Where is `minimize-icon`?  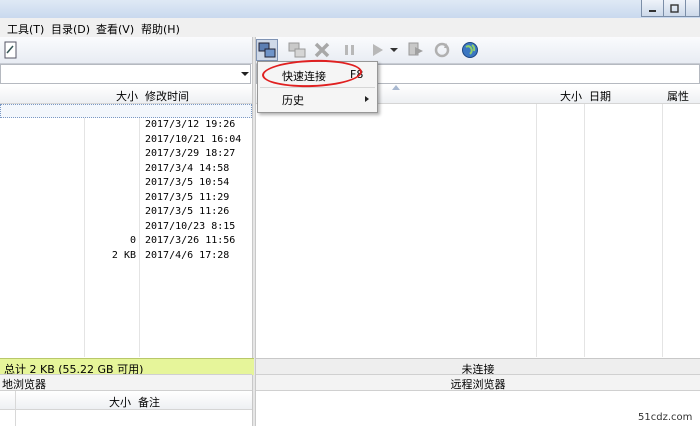
minimize-icon is located at coordinates (652, 10).